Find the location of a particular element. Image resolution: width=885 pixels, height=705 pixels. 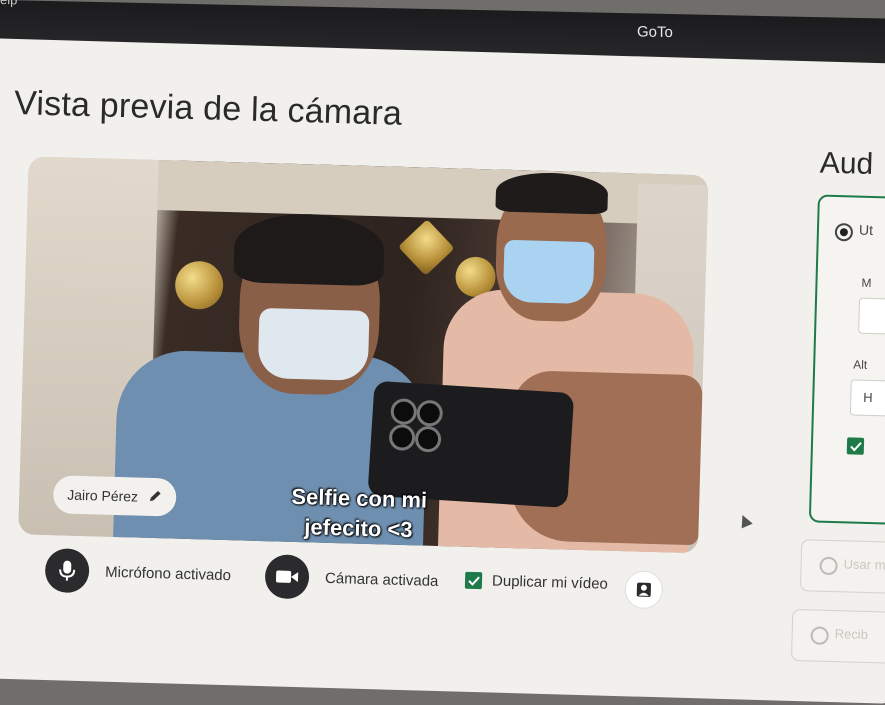

page-title: Vista previa de la cámara is located at coordinates (208, 108).